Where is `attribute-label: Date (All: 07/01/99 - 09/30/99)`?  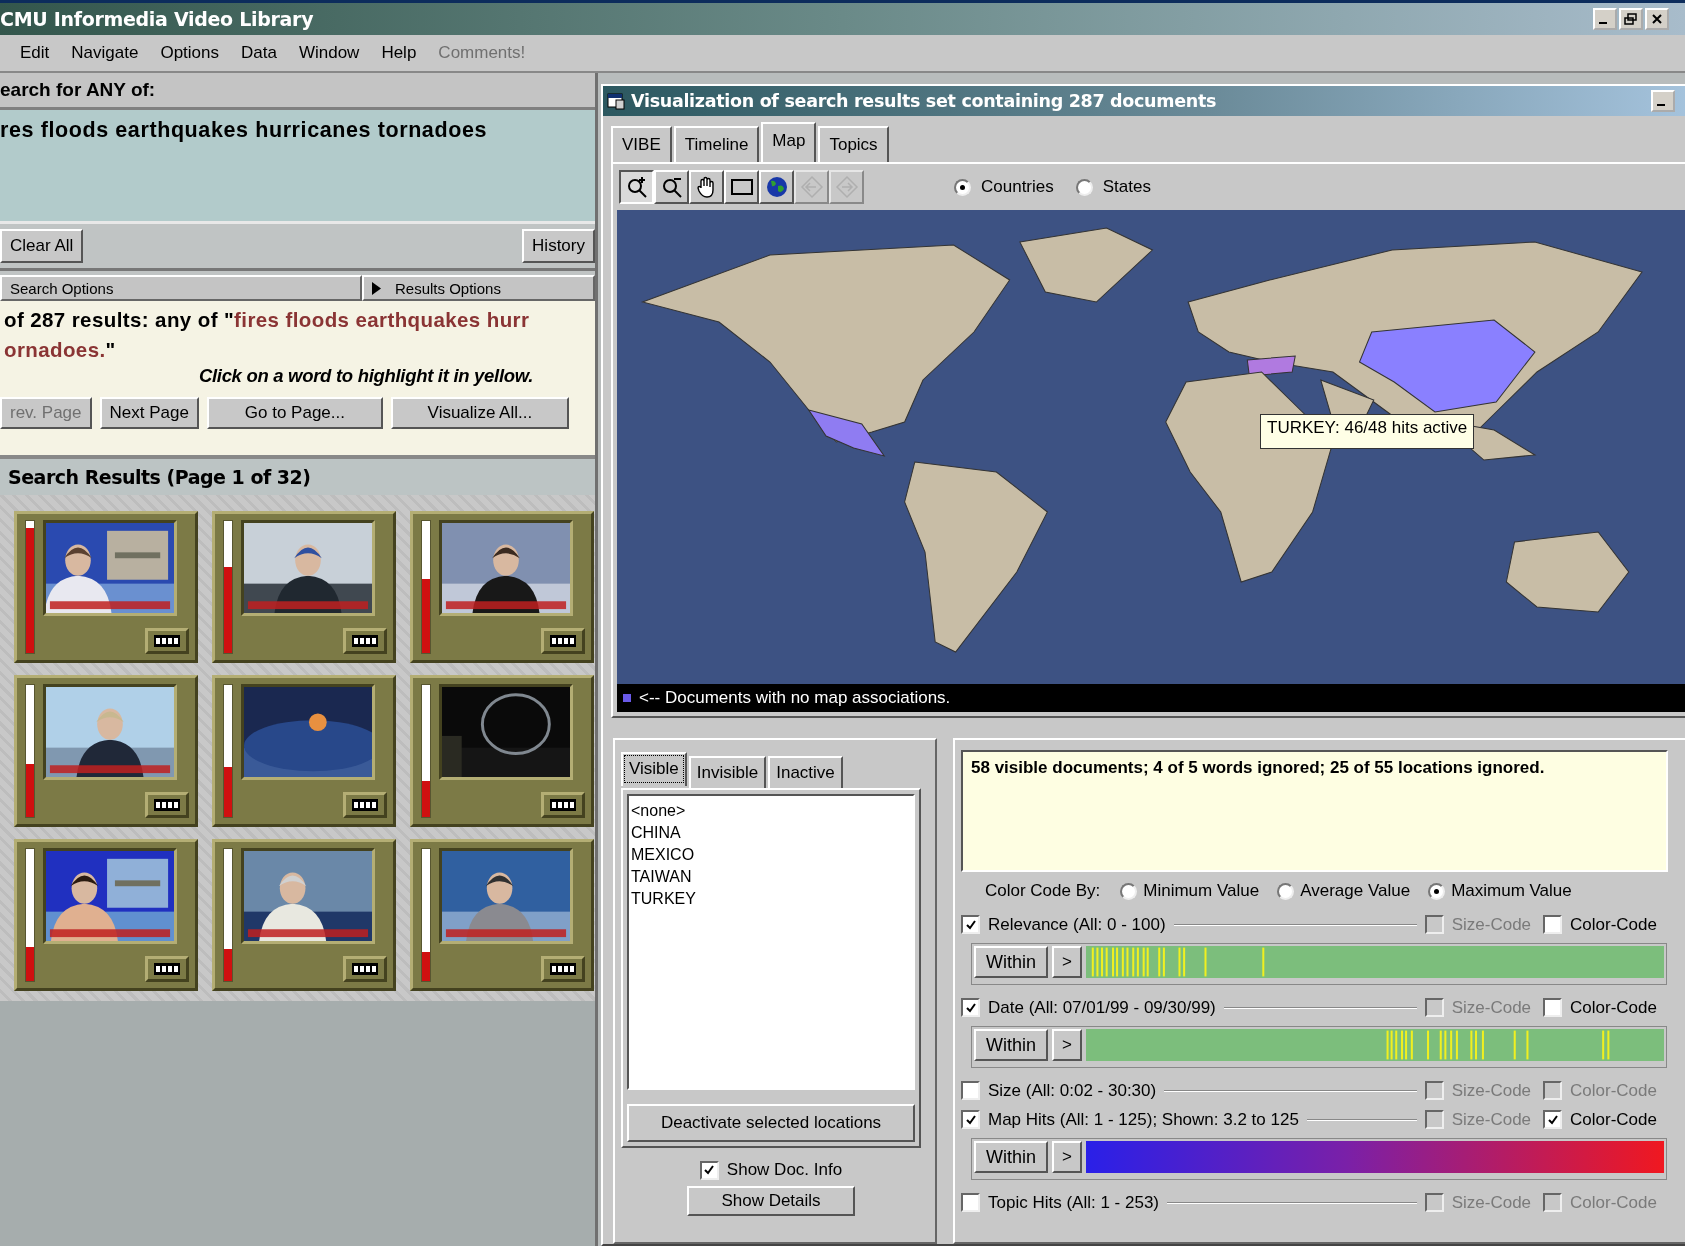 attribute-label: Date (All: 07/01/99 - 09/30/99) is located at coordinates (1102, 1007).